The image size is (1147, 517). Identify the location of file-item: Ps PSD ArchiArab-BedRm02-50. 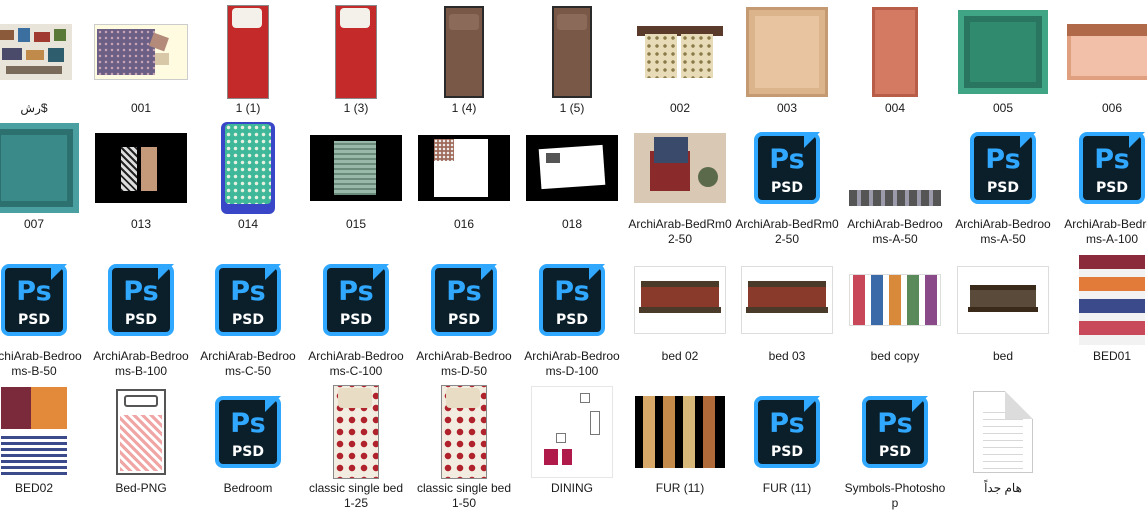
(787, 183).